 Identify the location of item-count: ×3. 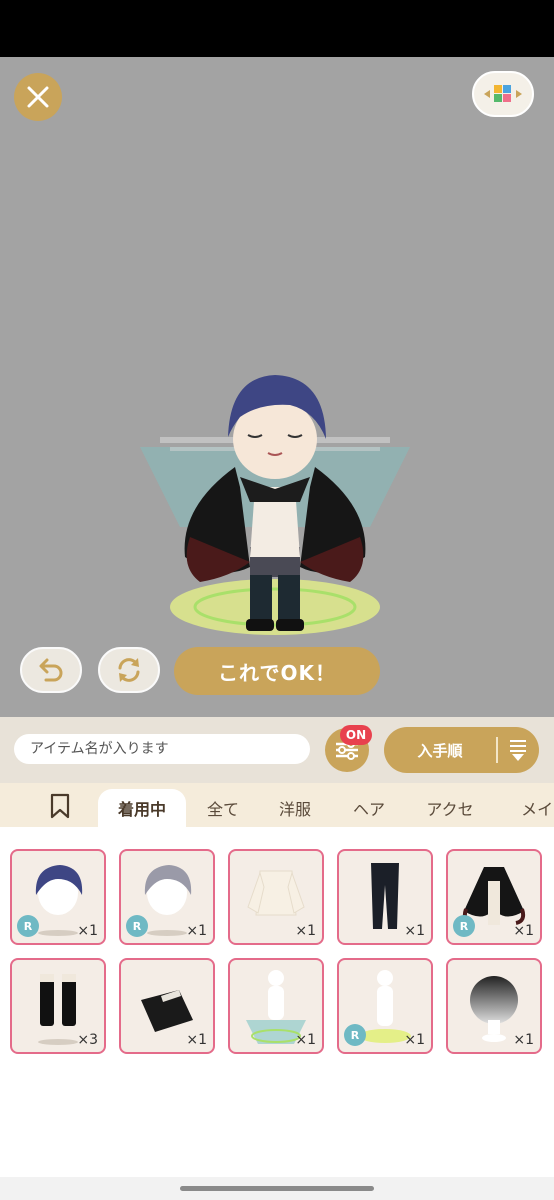
(87, 1040).